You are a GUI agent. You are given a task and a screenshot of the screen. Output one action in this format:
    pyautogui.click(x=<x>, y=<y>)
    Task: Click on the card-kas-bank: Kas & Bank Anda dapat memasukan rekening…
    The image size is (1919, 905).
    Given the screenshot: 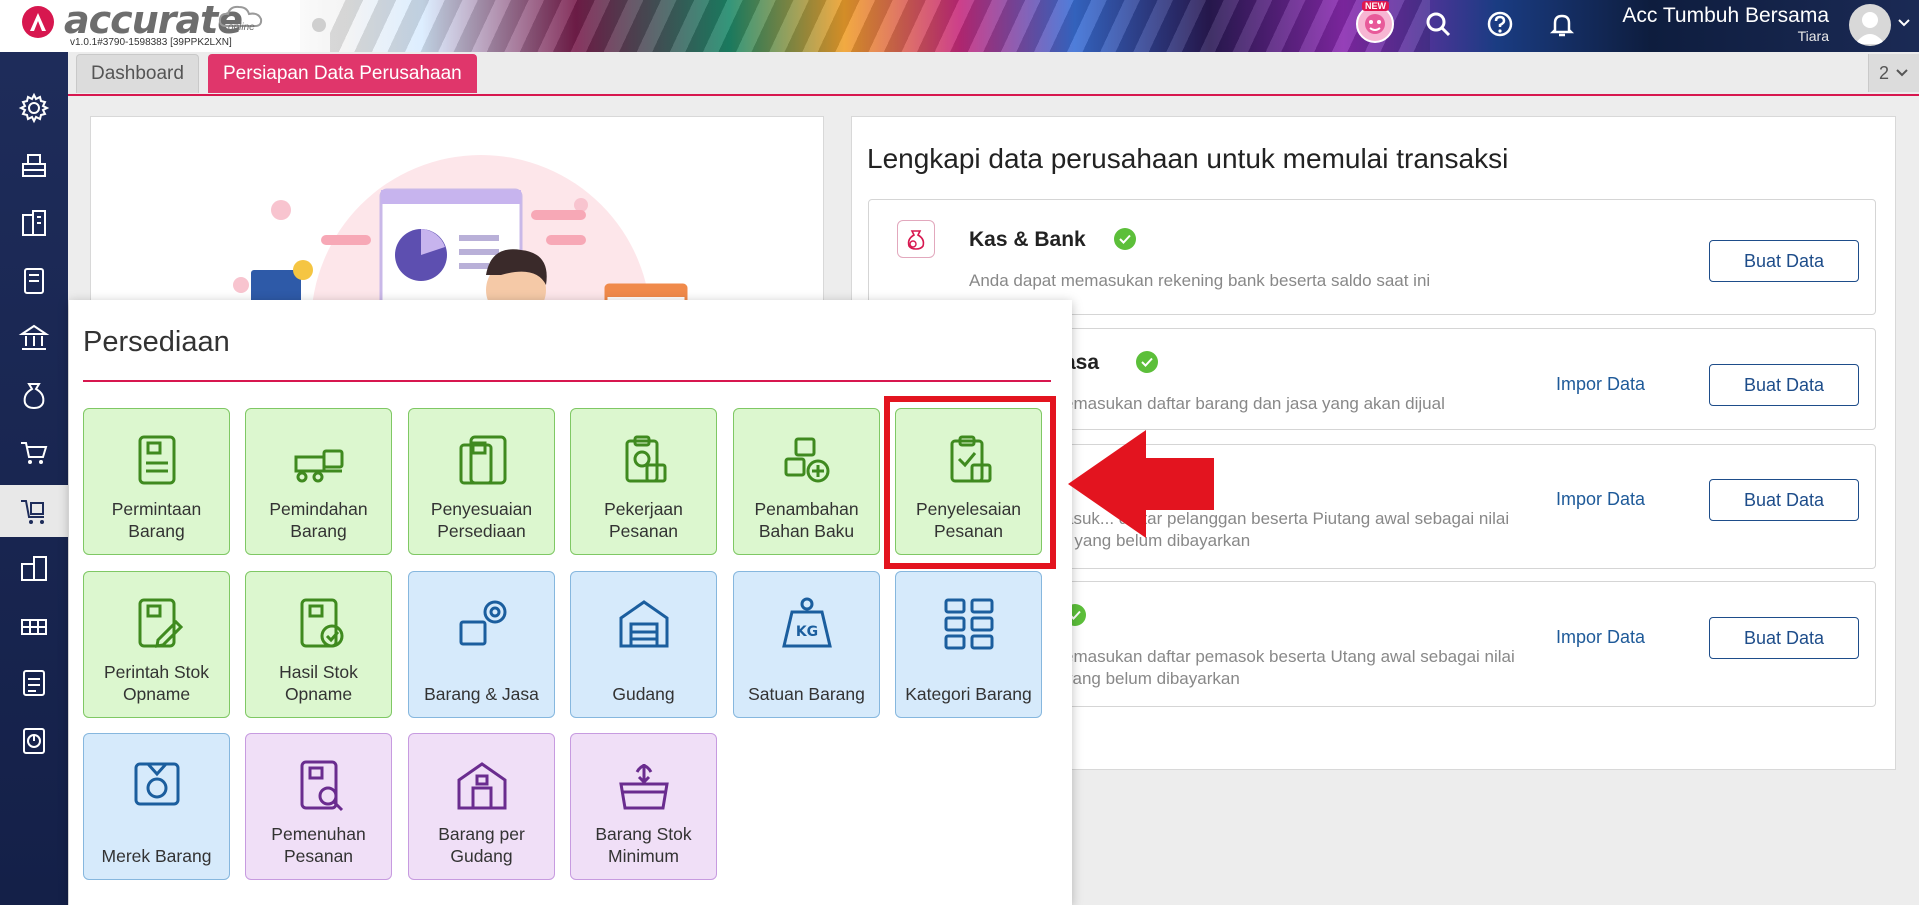 What is the action you would take?
    pyautogui.click(x=1372, y=257)
    